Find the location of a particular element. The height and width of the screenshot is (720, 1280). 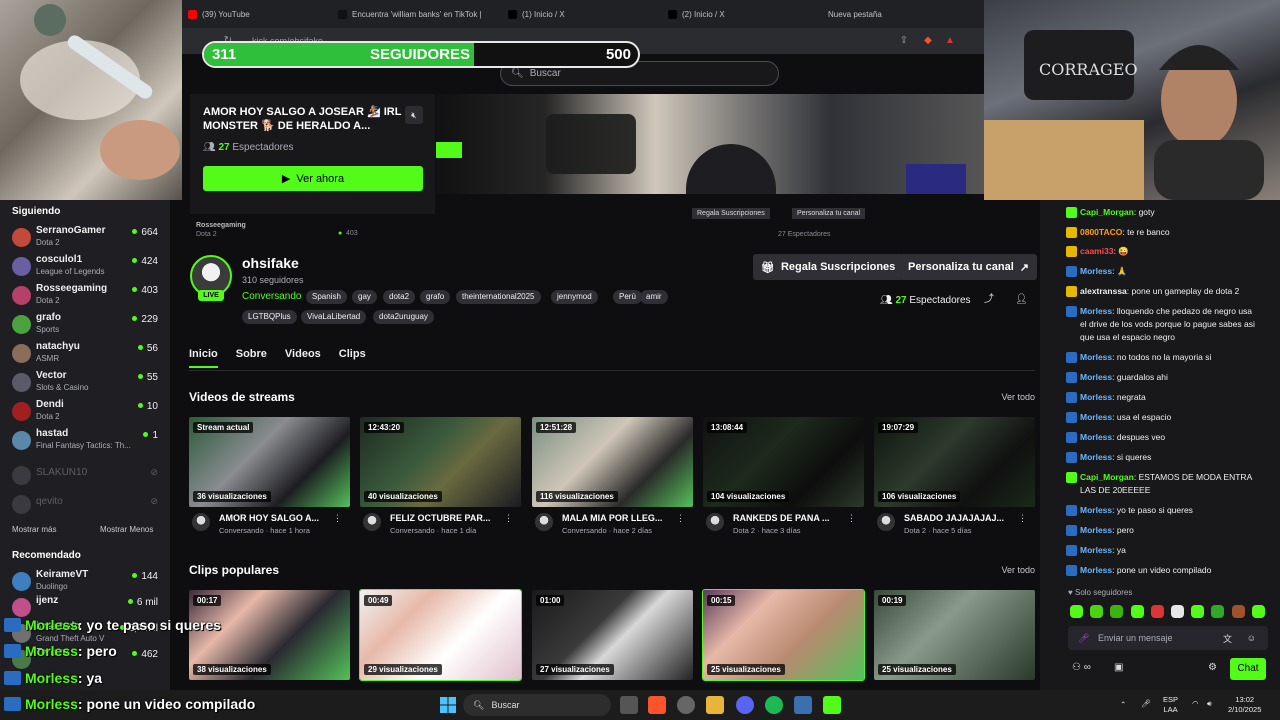

chat-username: alextranssa is located at coordinates (1103, 291).